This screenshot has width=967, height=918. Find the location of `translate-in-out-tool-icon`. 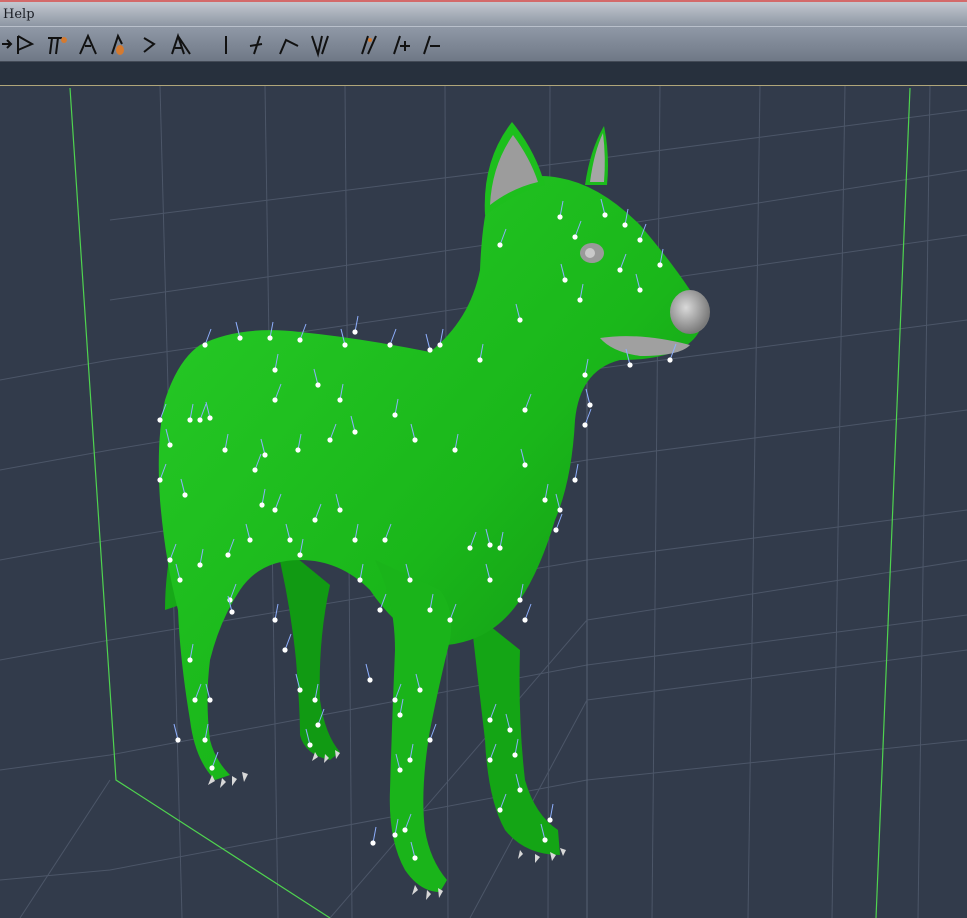

translate-in-out-tool-icon is located at coordinates (119, 44).